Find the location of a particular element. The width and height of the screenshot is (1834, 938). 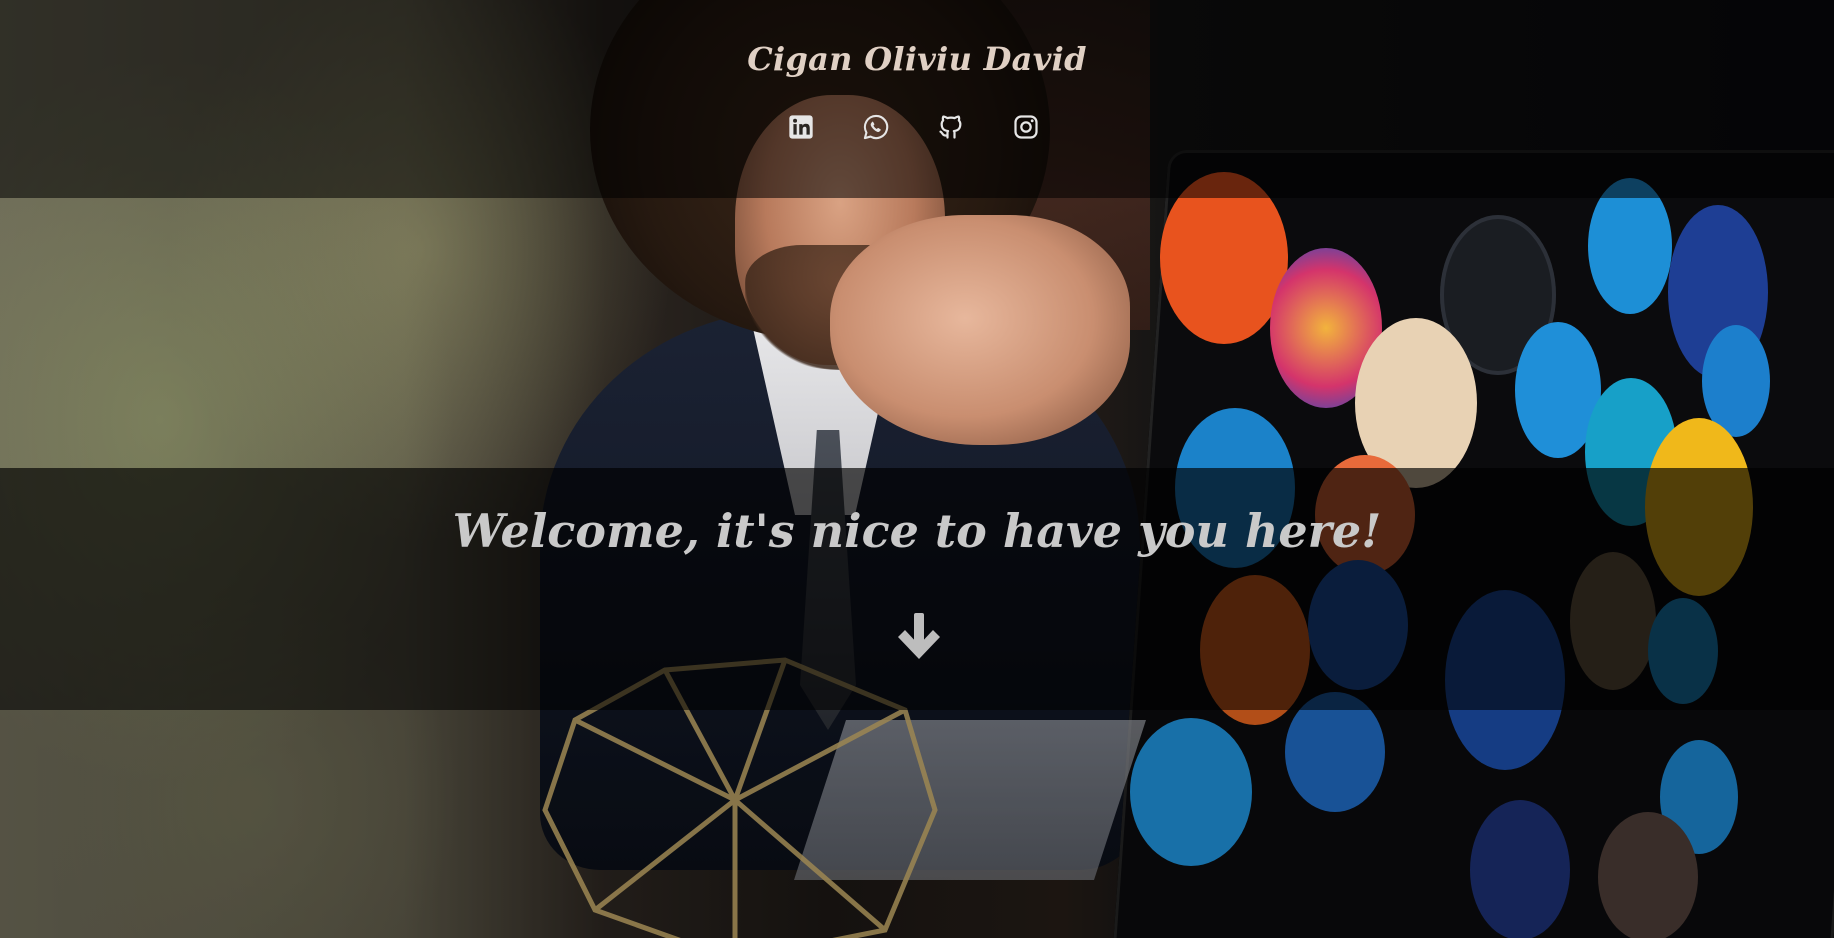

instagram-link is located at coordinates (1026, 127).